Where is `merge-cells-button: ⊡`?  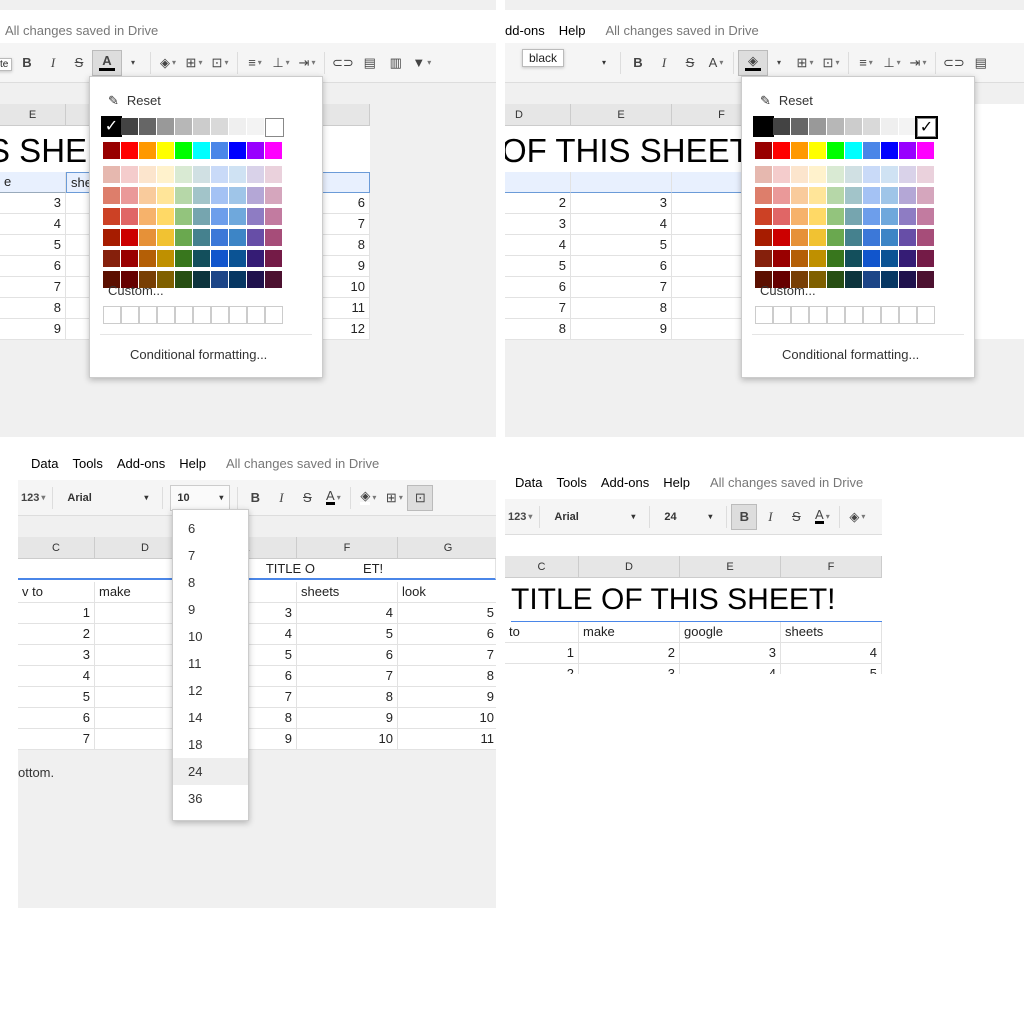
merge-cells-button: ⊡ is located at coordinates (420, 497).